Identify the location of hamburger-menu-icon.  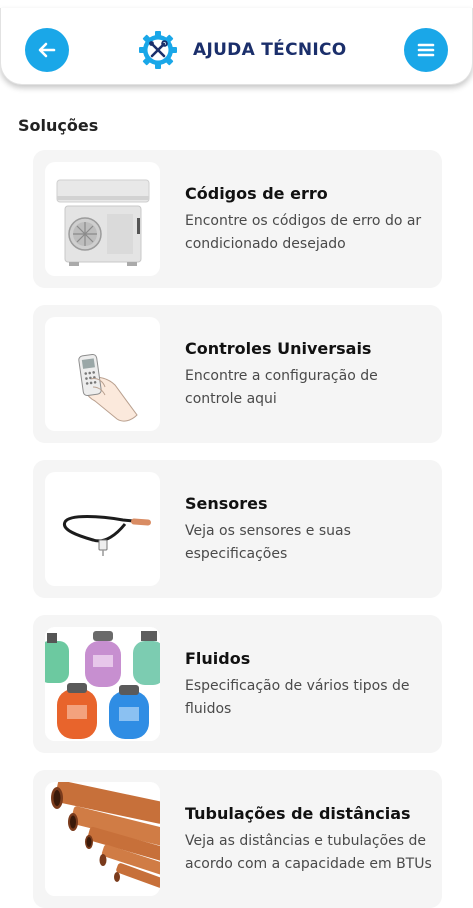
(426, 50).